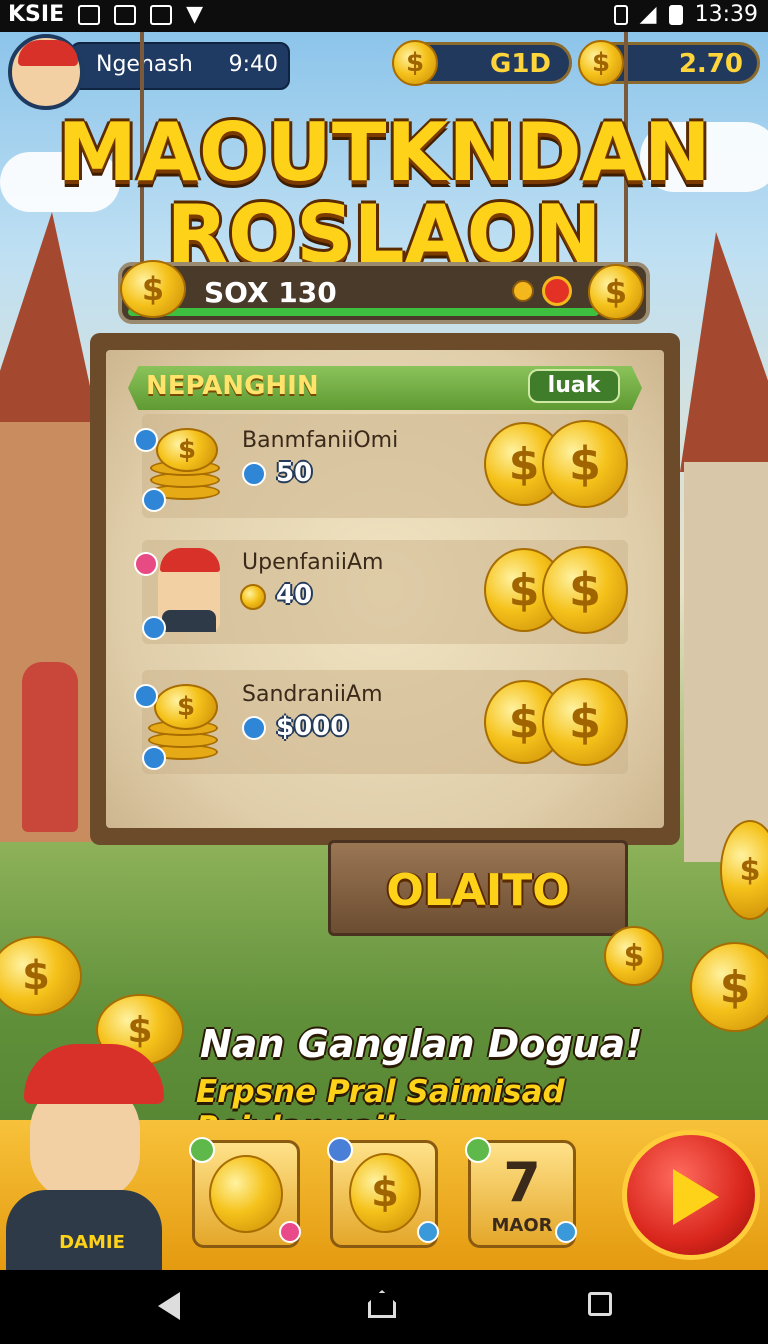 The height and width of the screenshot is (1344, 768). Describe the element at coordinates (421, 1044) in the screenshot. I see `promo-headline: Nan Ganglan Dogua!` at that location.